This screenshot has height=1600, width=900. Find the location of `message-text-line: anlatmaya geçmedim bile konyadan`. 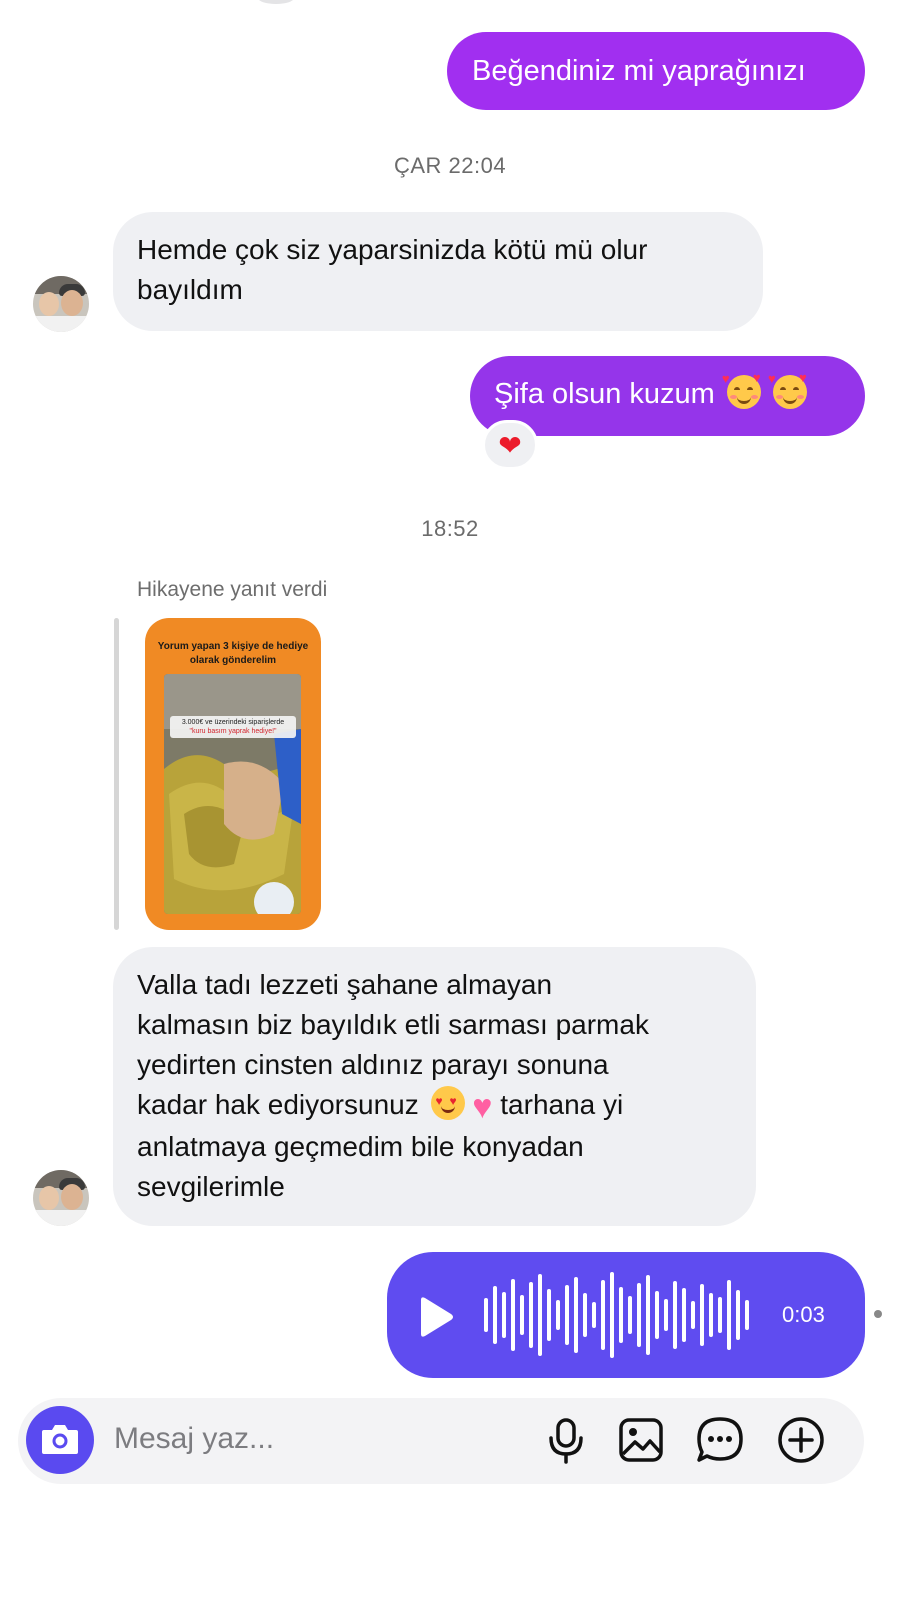

message-text-line: anlatmaya geçmedim bile konyadan is located at coordinates (360, 1146).